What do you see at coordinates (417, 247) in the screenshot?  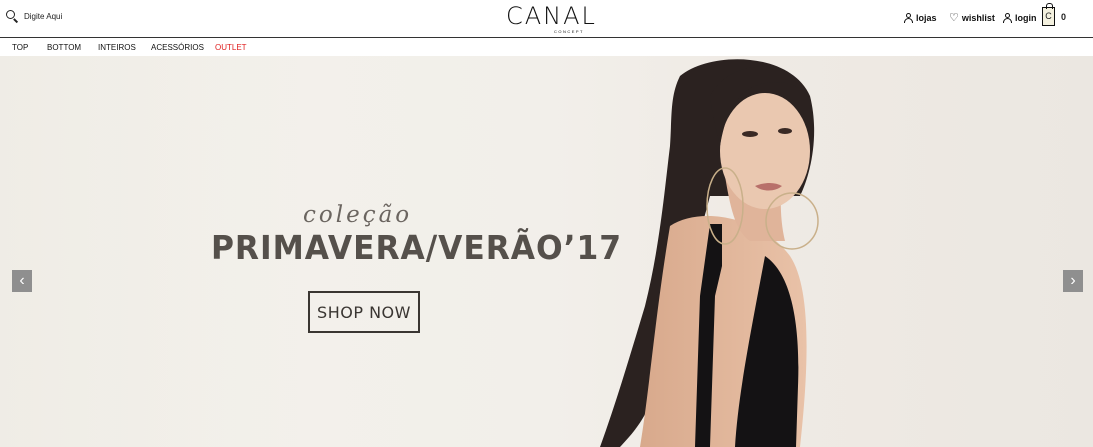 I see `hero-title: PRIMAVERA/VERÃO’17` at bounding box center [417, 247].